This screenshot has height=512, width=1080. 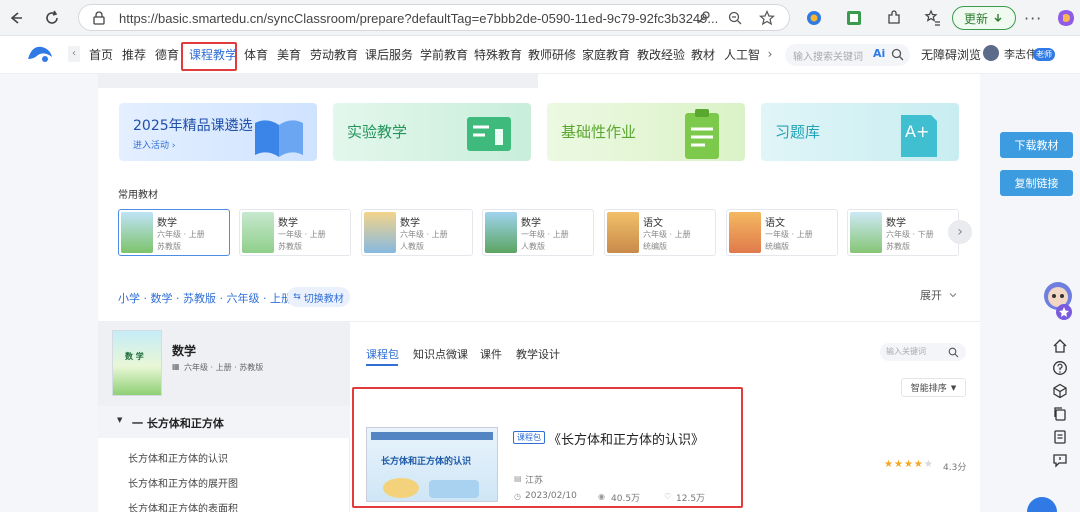 What do you see at coordinates (432, 464) in the screenshot?
I see `course-thumbnail: 长方体和正方体的认识` at bounding box center [432, 464].